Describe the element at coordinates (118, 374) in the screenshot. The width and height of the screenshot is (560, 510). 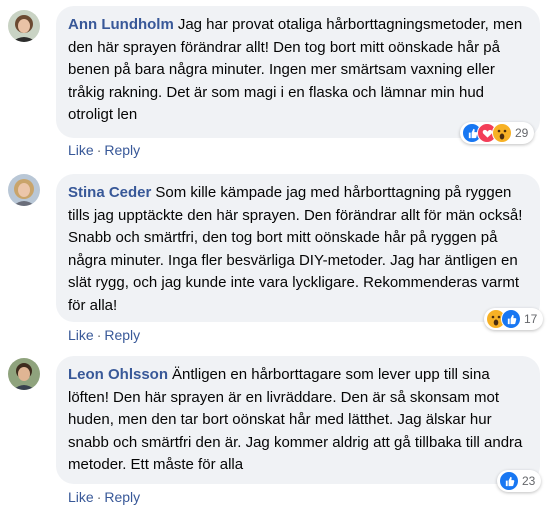
I see `comment-author: Leon Ohlsson` at that location.